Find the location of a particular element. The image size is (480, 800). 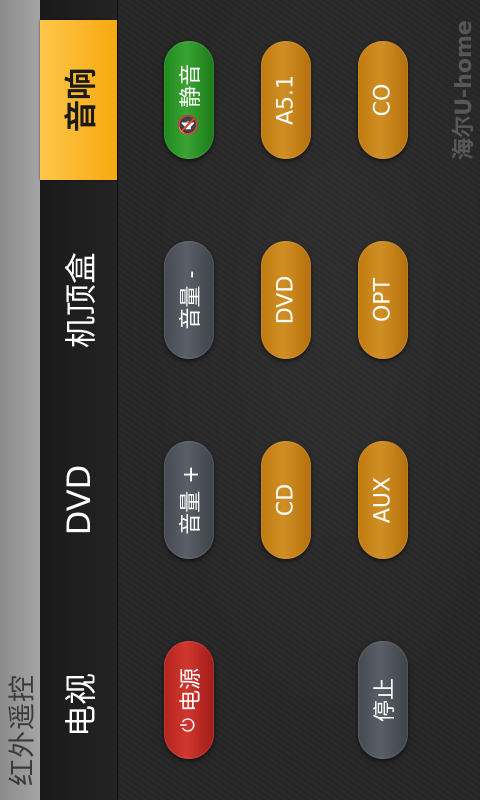

tab-tv-label: 电视 is located at coordinates (80, 705).